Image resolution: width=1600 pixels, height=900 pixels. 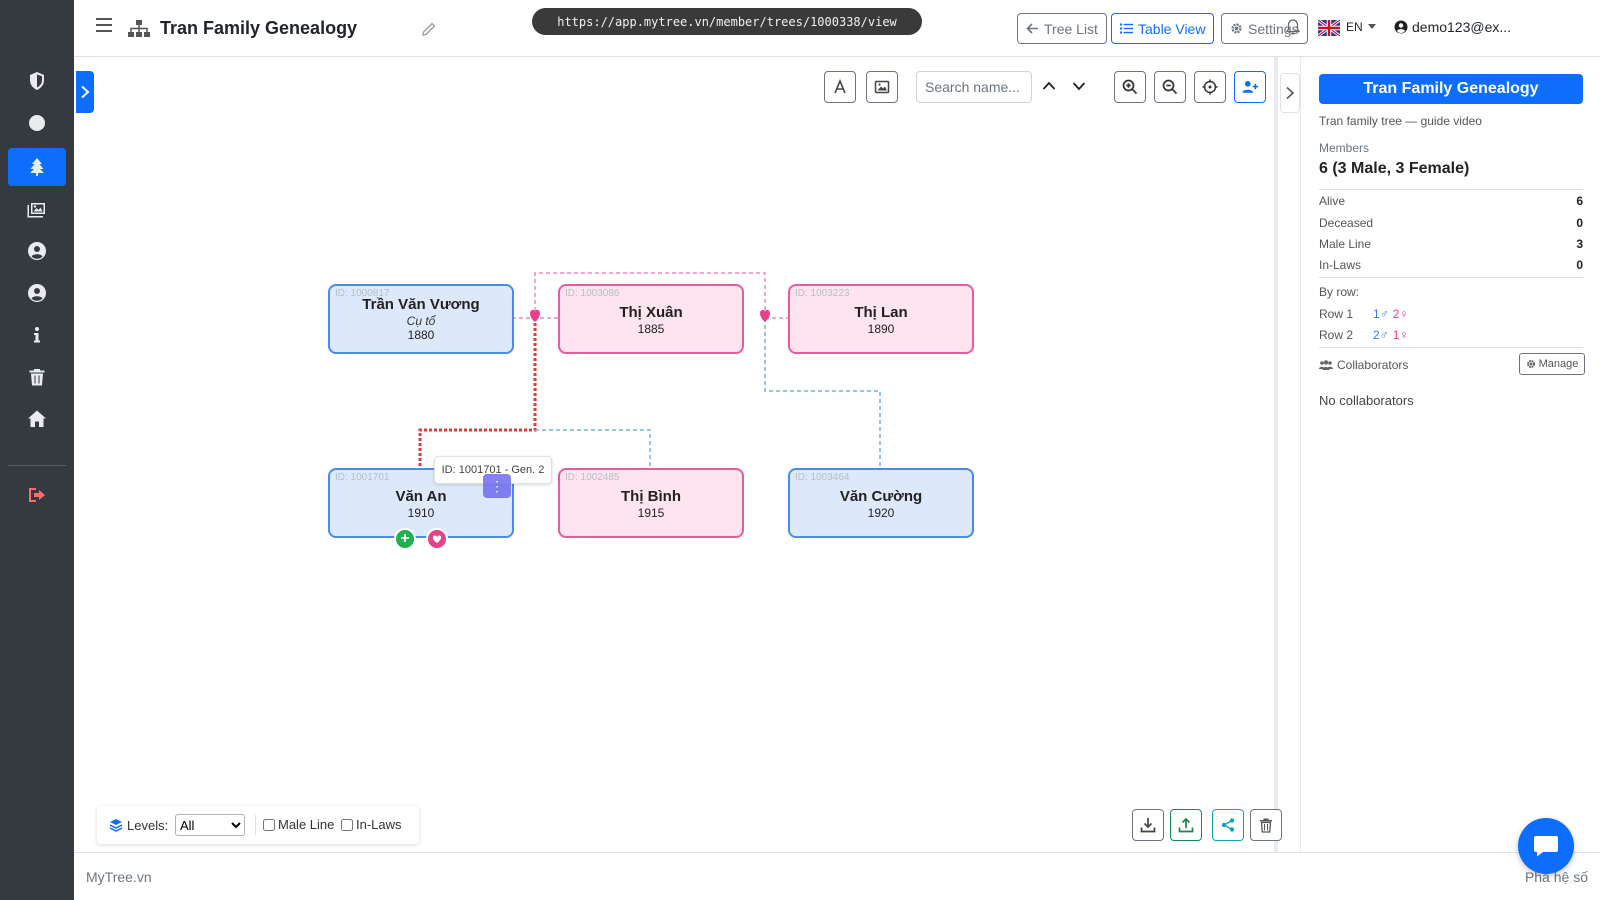 What do you see at coordinates (840, 87) in the screenshot?
I see `font-button` at bounding box center [840, 87].